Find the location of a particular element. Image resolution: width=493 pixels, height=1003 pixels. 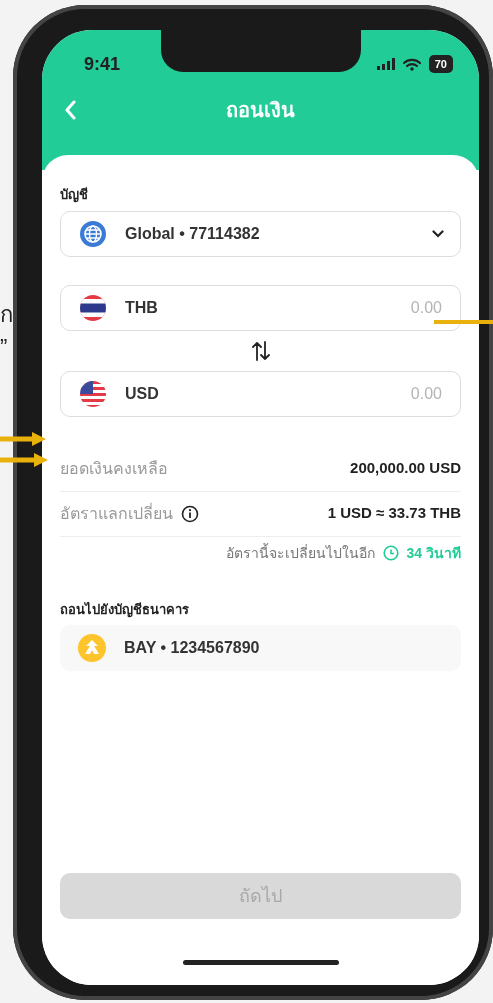

countdown-time: 34 วินาที is located at coordinates (433, 553).